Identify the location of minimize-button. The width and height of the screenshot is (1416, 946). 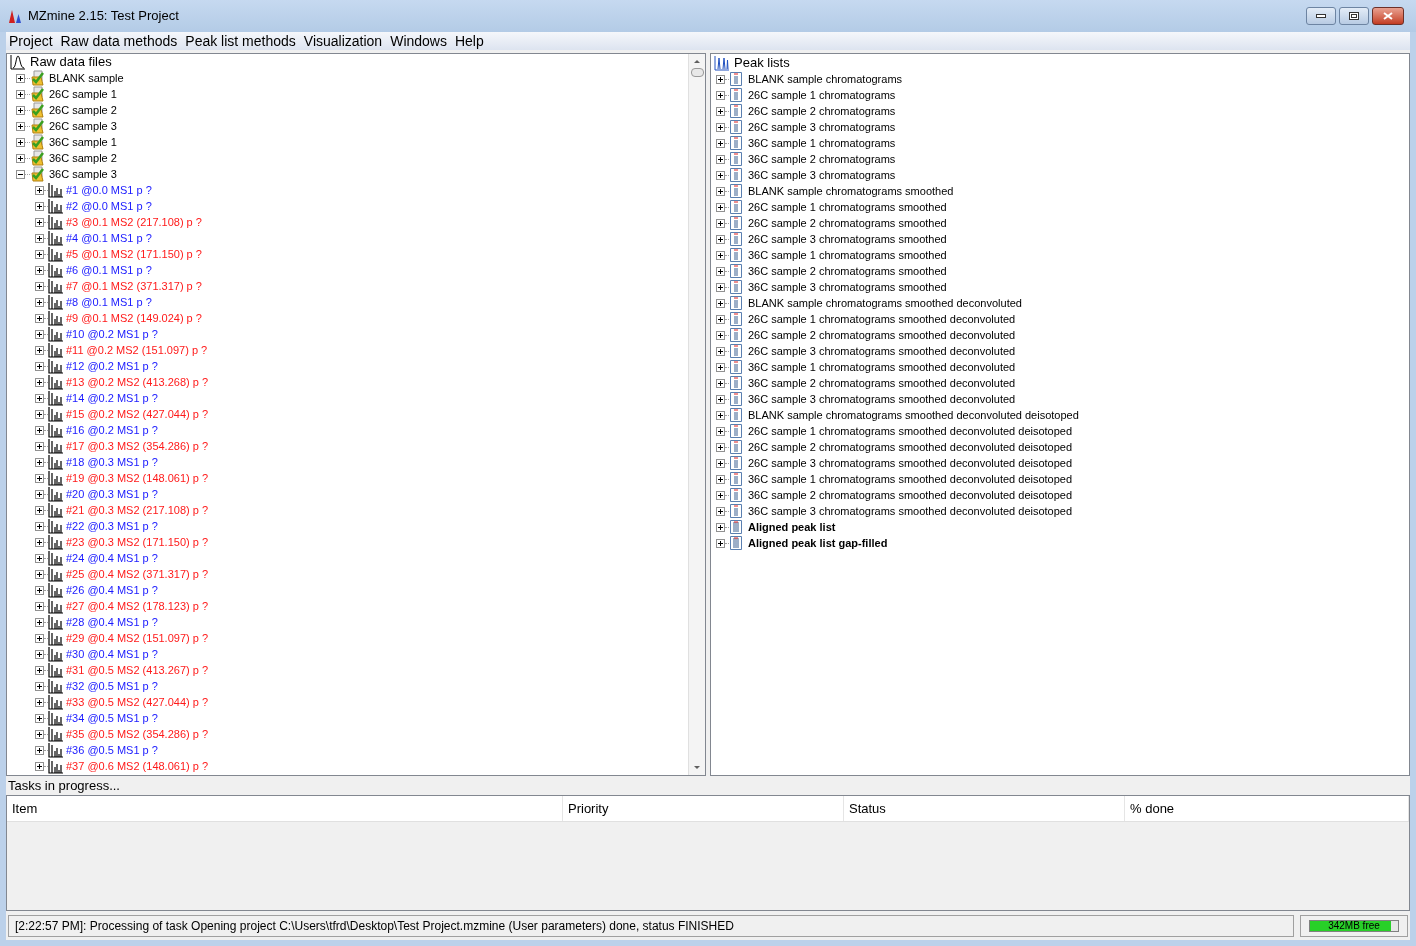
(1321, 16).